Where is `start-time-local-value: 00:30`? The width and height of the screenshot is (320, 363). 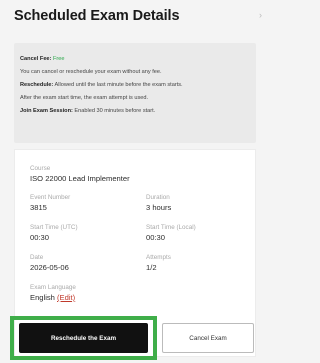 start-time-local-value: 00:30 is located at coordinates (156, 237).